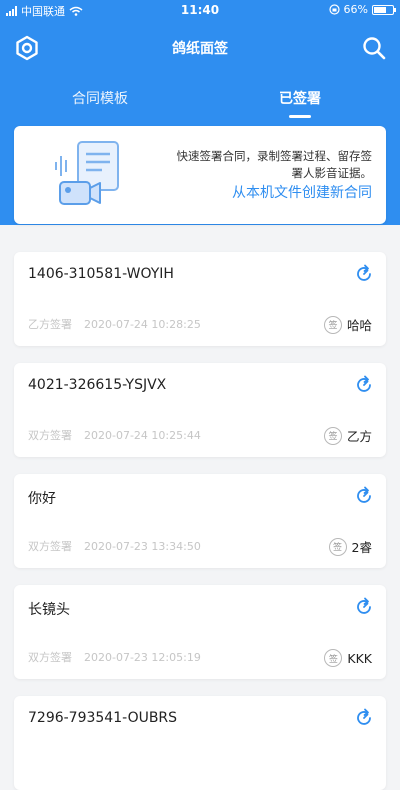  What do you see at coordinates (359, 658) in the screenshot?
I see `signer-name: KKK` at bounding box center [359, 658].